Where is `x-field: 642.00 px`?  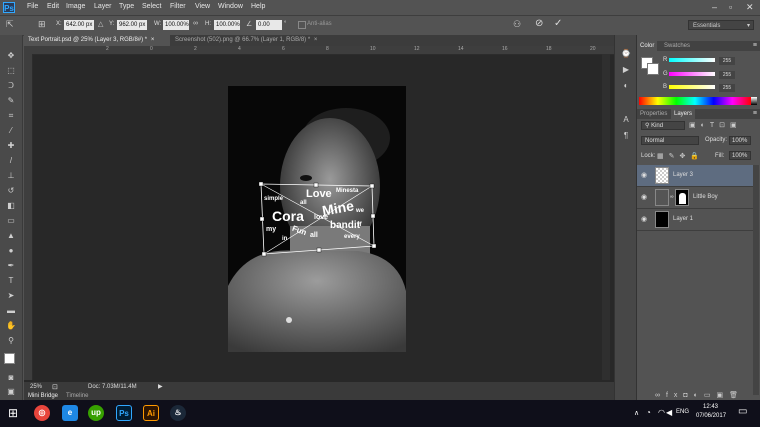 x-field: 642.00 px is located at coordinates (79, 25).